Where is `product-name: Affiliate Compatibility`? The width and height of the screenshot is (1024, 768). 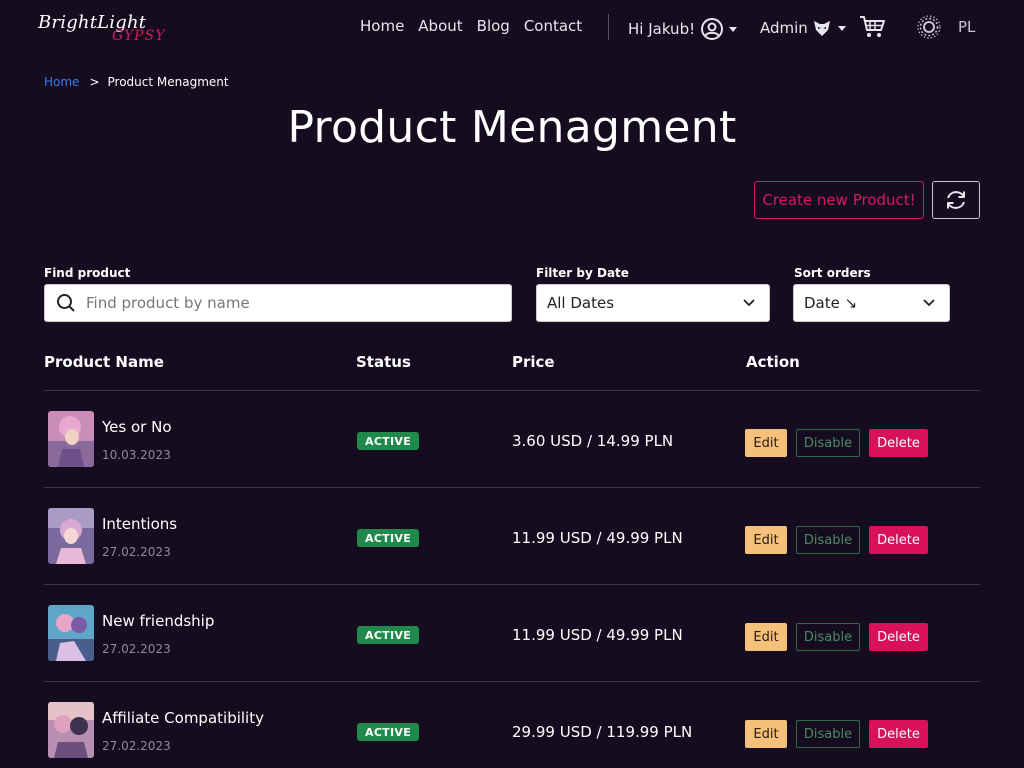
product-name: Affiliate Compatibility is located at coordinates (183, 718).